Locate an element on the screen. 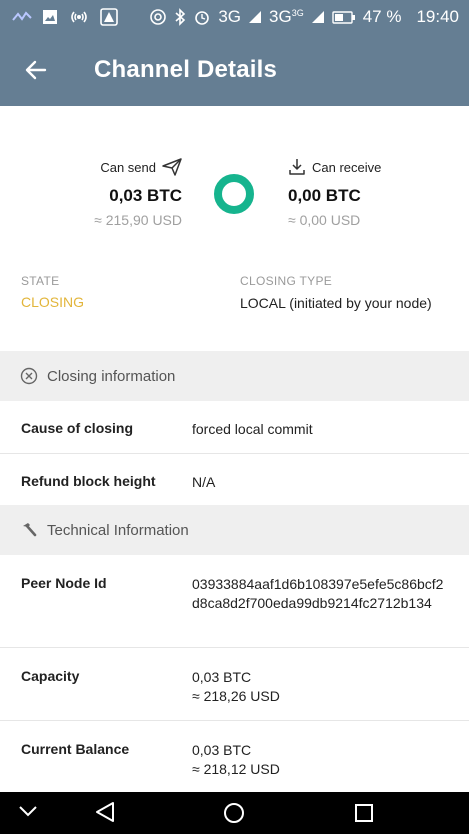  nav-recents-button is located at coordinates (364, 813).